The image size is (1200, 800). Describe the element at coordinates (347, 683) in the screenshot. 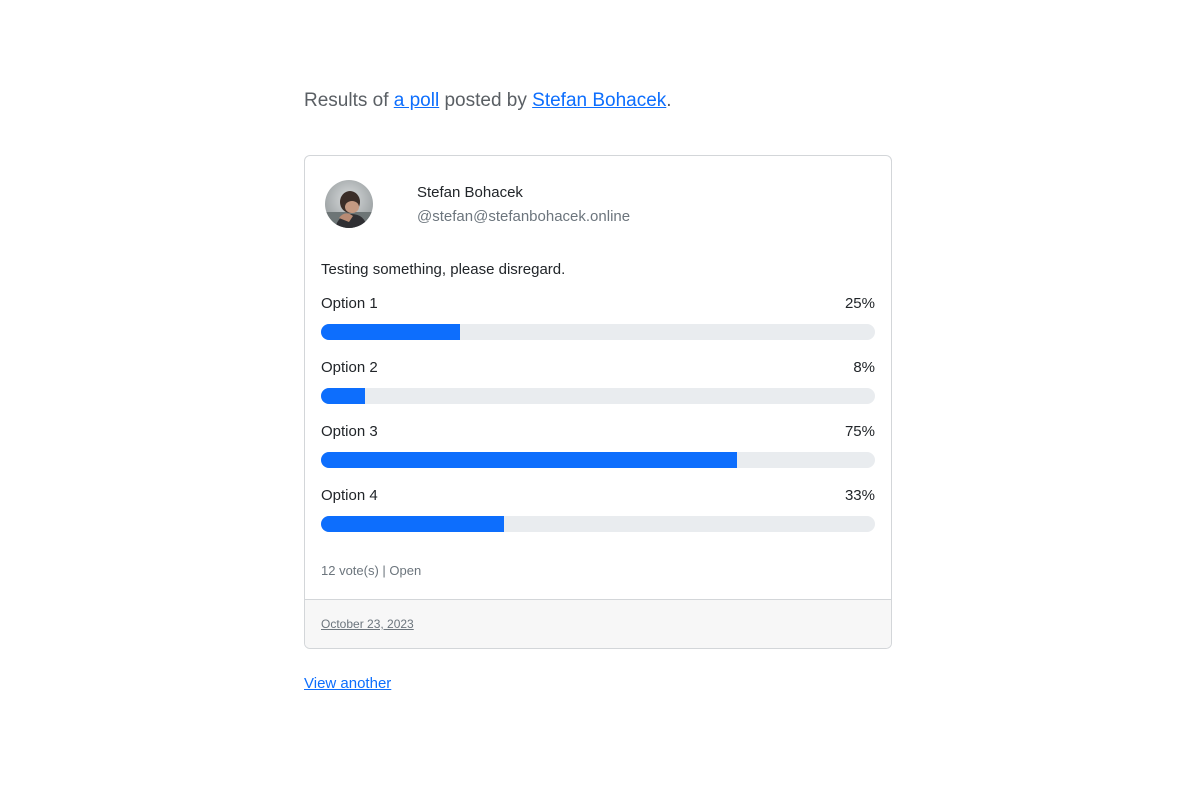

I see `view-another-link: View another` at that location.